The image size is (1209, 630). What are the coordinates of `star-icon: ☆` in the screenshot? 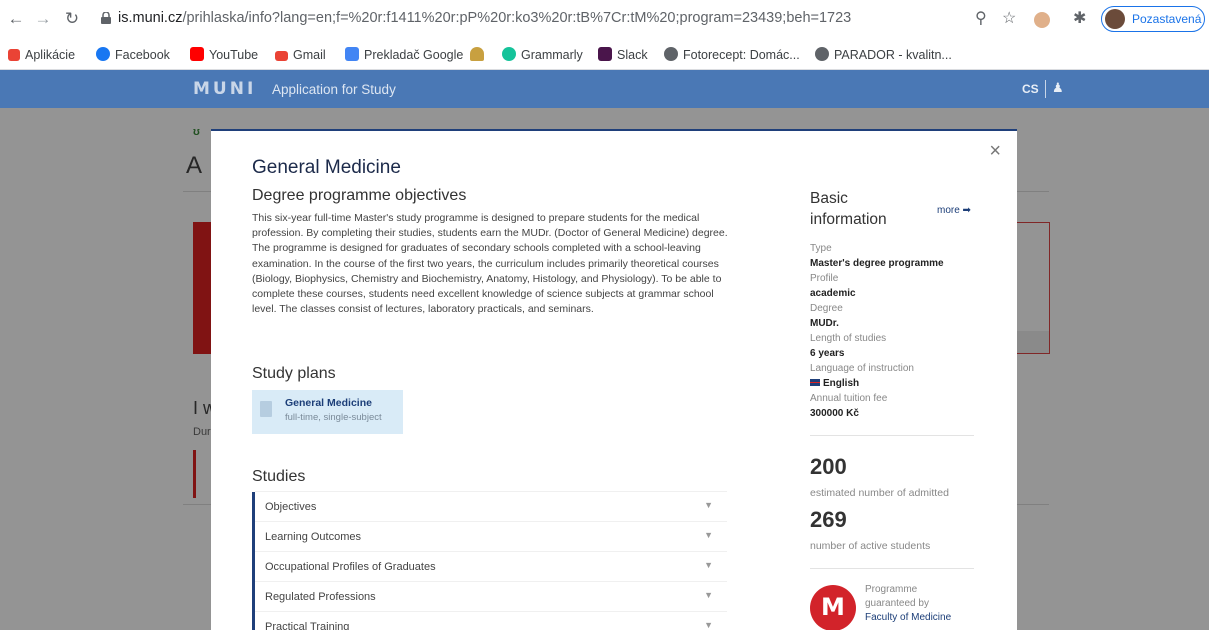 It's located at (1009, 19).